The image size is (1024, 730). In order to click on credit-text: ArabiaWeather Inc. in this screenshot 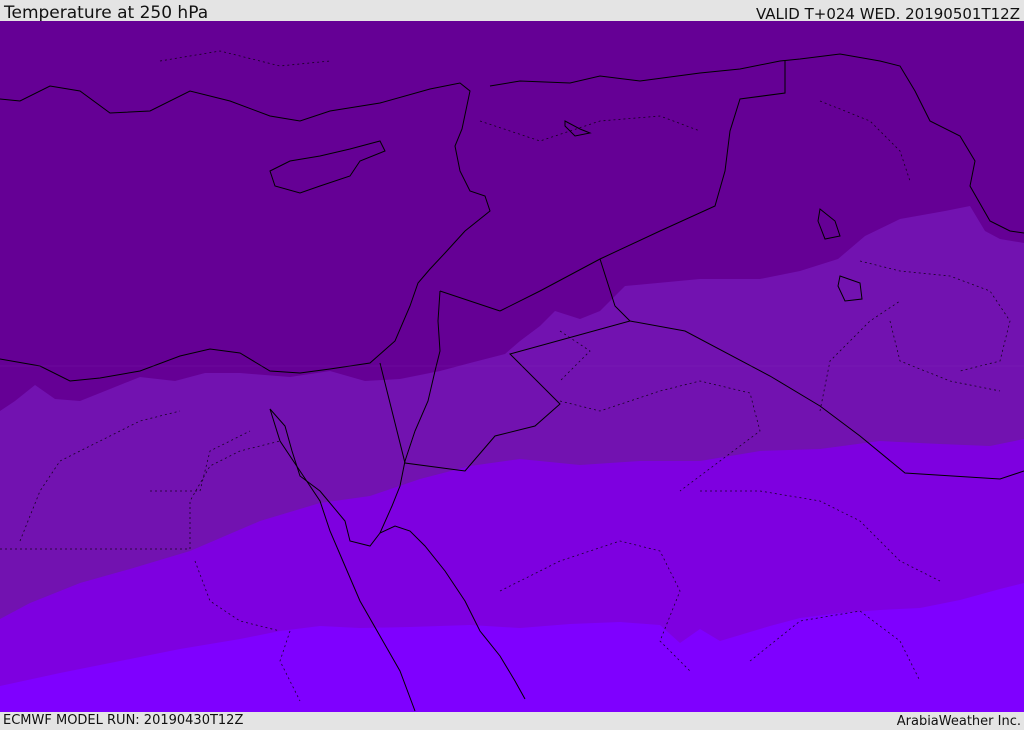, I will do `click(958, 721)`.